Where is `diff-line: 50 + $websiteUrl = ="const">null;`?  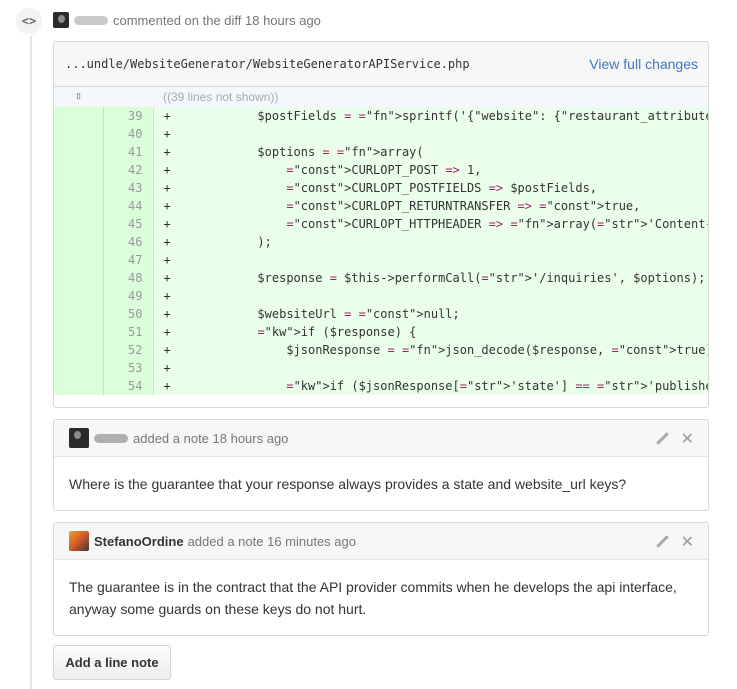
diff-line: 50 + $websiteUrl = ="const">null; is located at coordinates (381, 314).